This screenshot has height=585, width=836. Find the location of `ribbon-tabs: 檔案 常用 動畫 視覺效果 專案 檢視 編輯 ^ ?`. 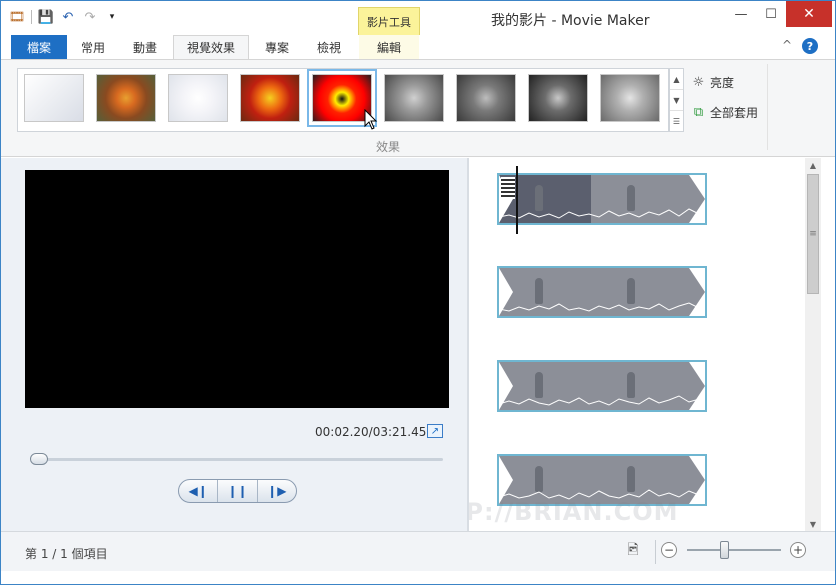

ribbon-tabs: 檔案 常用 動畫 視覺效果 專案 檢視 編輯 ^ ? is located at coordinates (418, 47).